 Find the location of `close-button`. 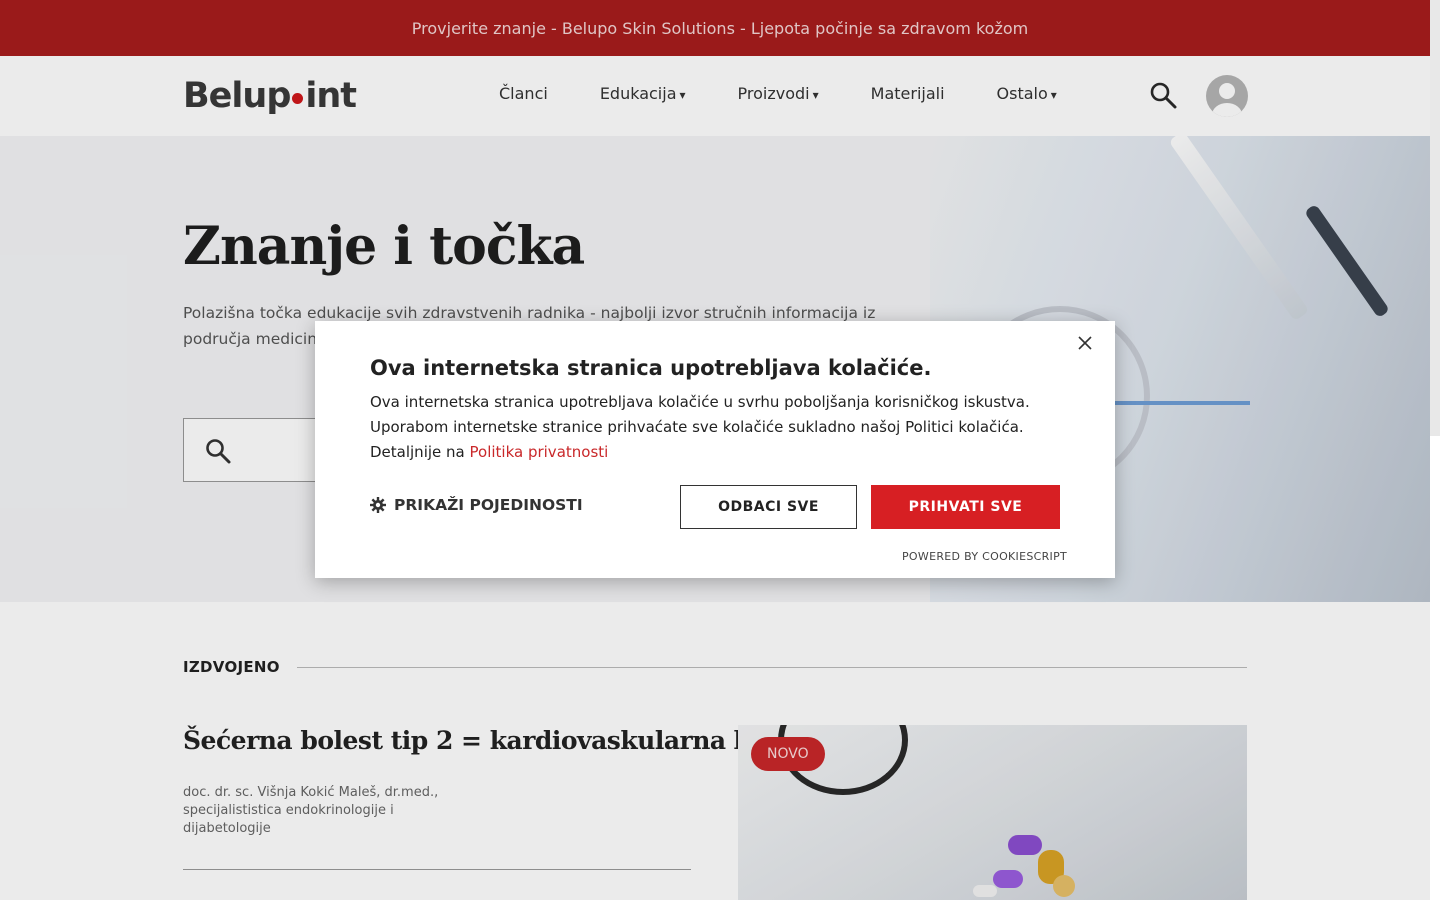

close-button is located at coordinates (1085, 343).